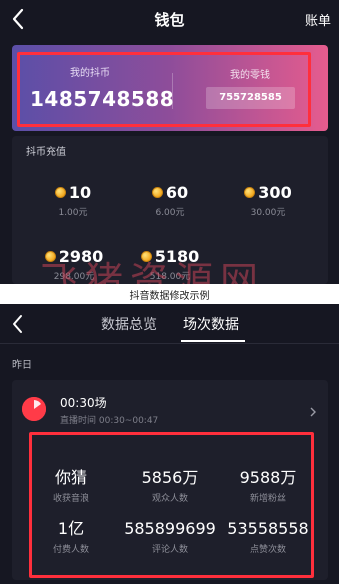 Image resolution: width=339 pixels, height=584 pixels. Describe the element at coordinates (169, 296) in the screenshot. I see `caption-text: 抖音数据修改示例` at that location.